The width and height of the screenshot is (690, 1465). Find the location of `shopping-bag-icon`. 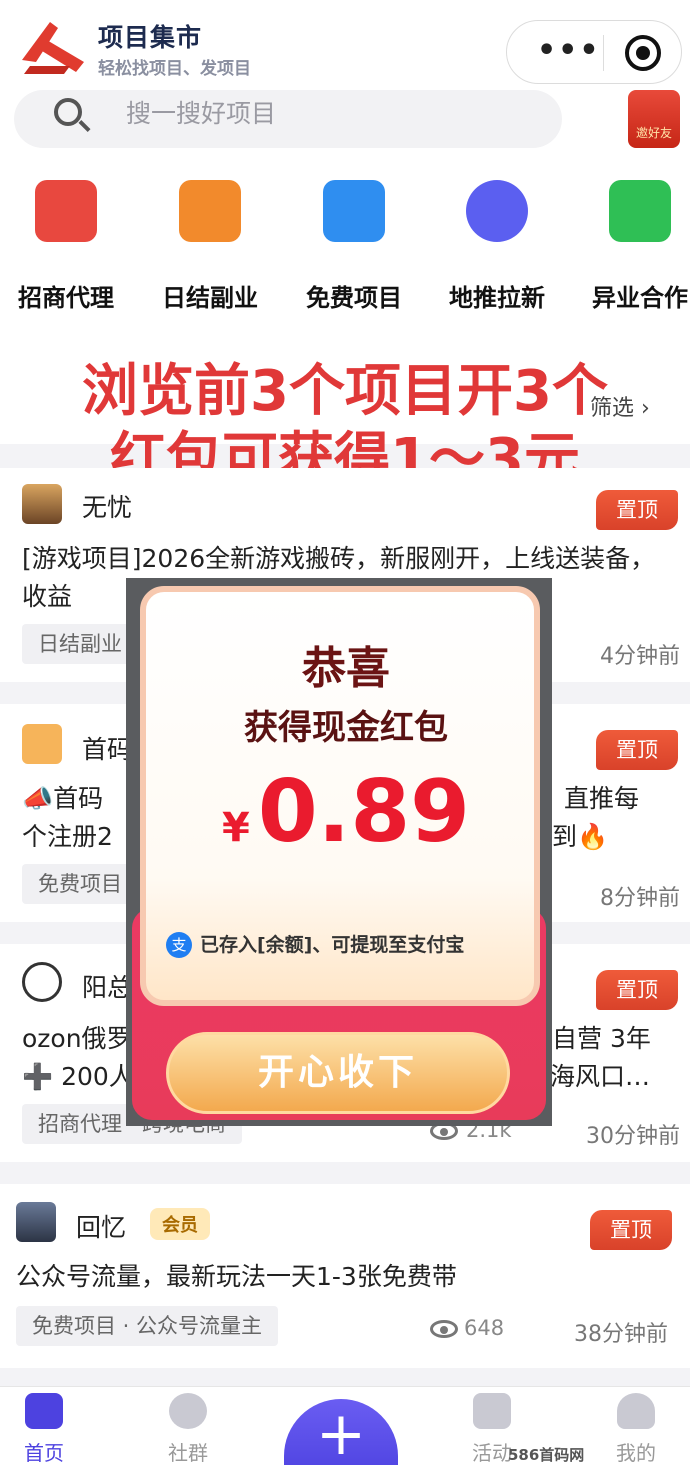

shopping-bag-icon is located at coordinates (640, 211).